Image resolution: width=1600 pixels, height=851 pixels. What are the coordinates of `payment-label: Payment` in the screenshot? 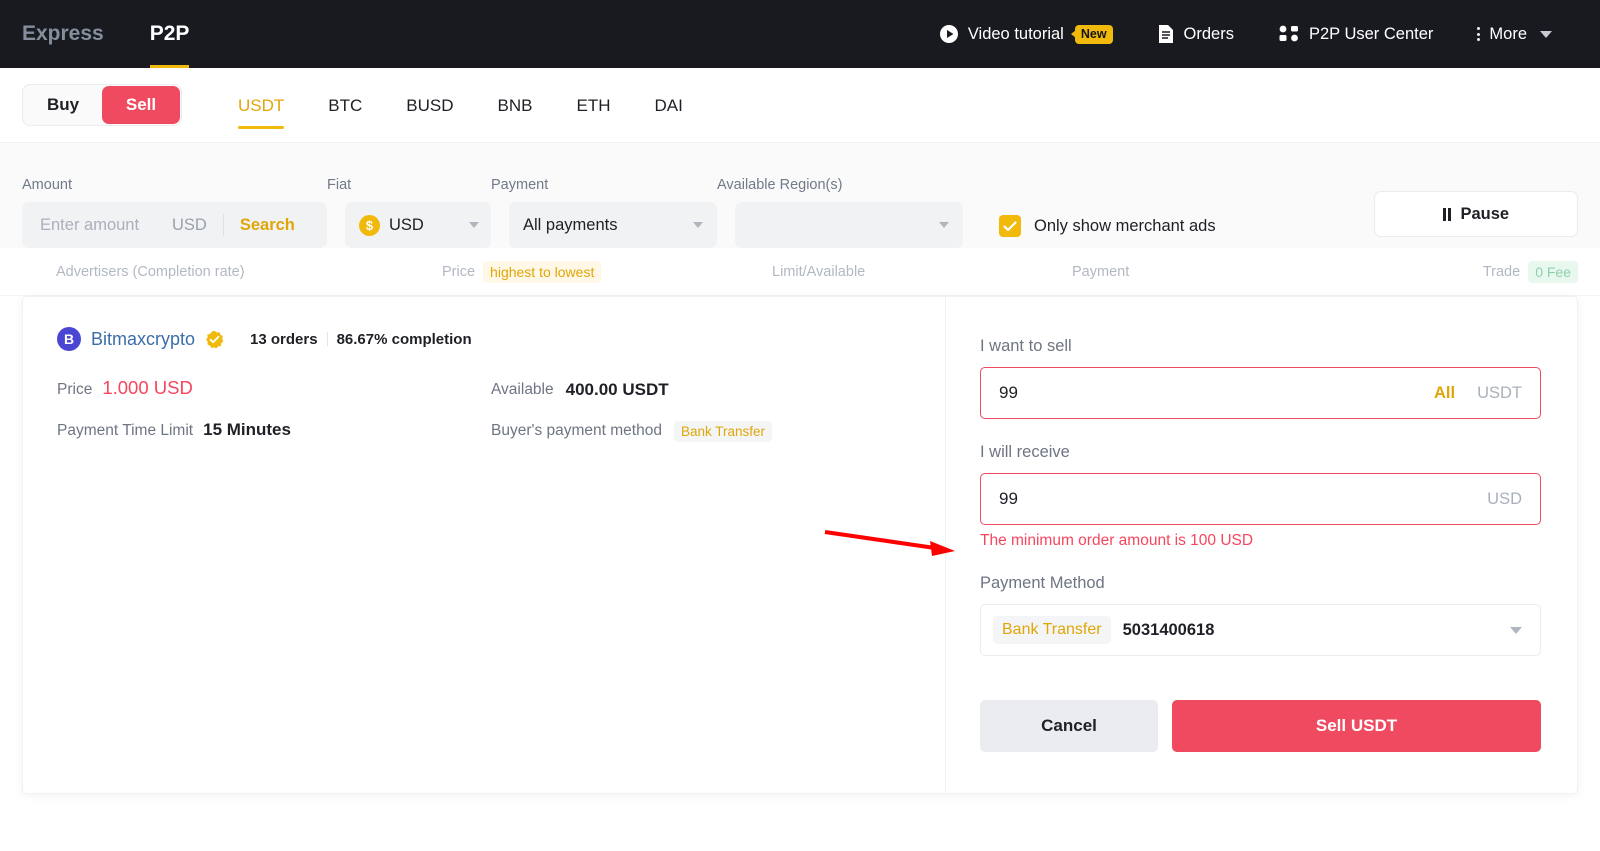 It's located at (520, 185).